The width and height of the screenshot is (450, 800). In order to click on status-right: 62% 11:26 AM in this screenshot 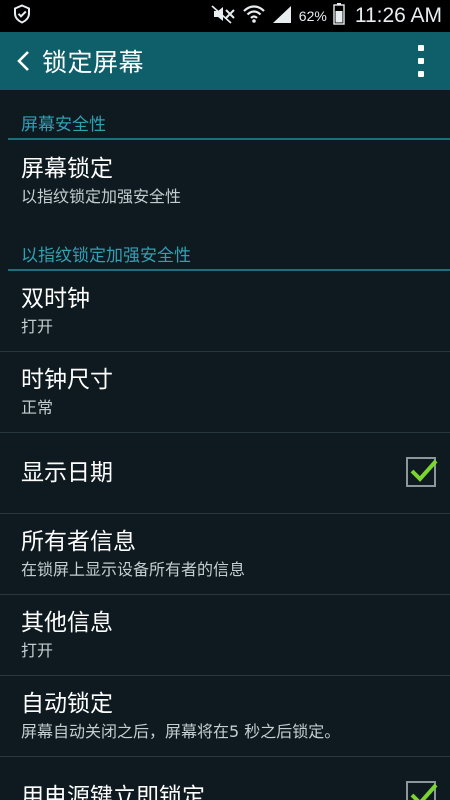, I will do `click(326, 16)`.